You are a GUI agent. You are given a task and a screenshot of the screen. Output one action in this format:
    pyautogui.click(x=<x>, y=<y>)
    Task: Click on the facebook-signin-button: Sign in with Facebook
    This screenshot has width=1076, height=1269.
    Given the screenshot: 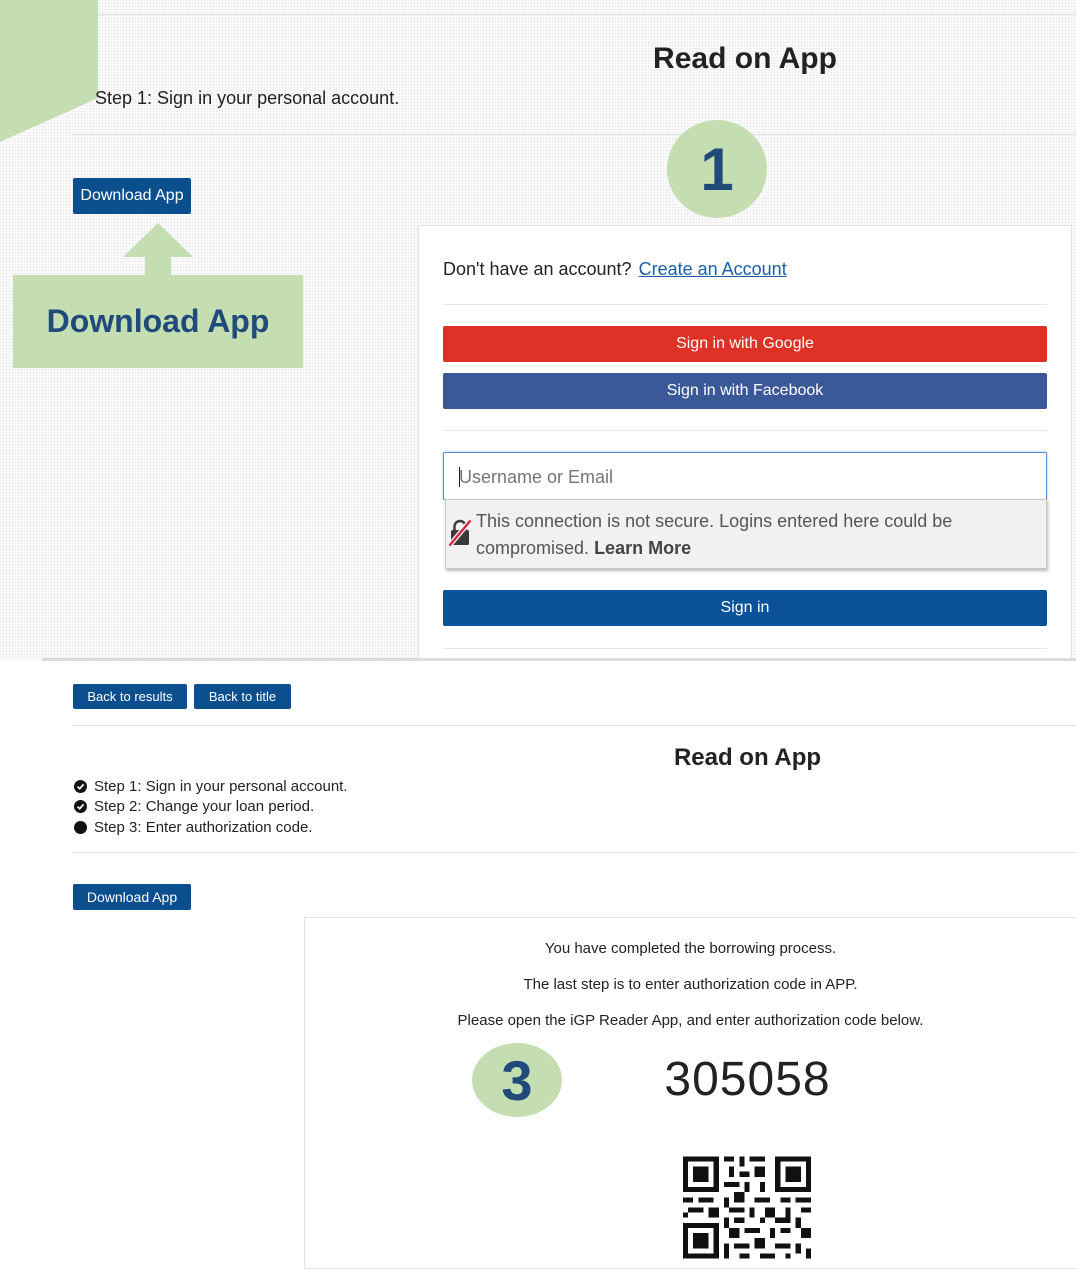 What is the action you would take?
    pyautogui.click(x=745, y=391)
    